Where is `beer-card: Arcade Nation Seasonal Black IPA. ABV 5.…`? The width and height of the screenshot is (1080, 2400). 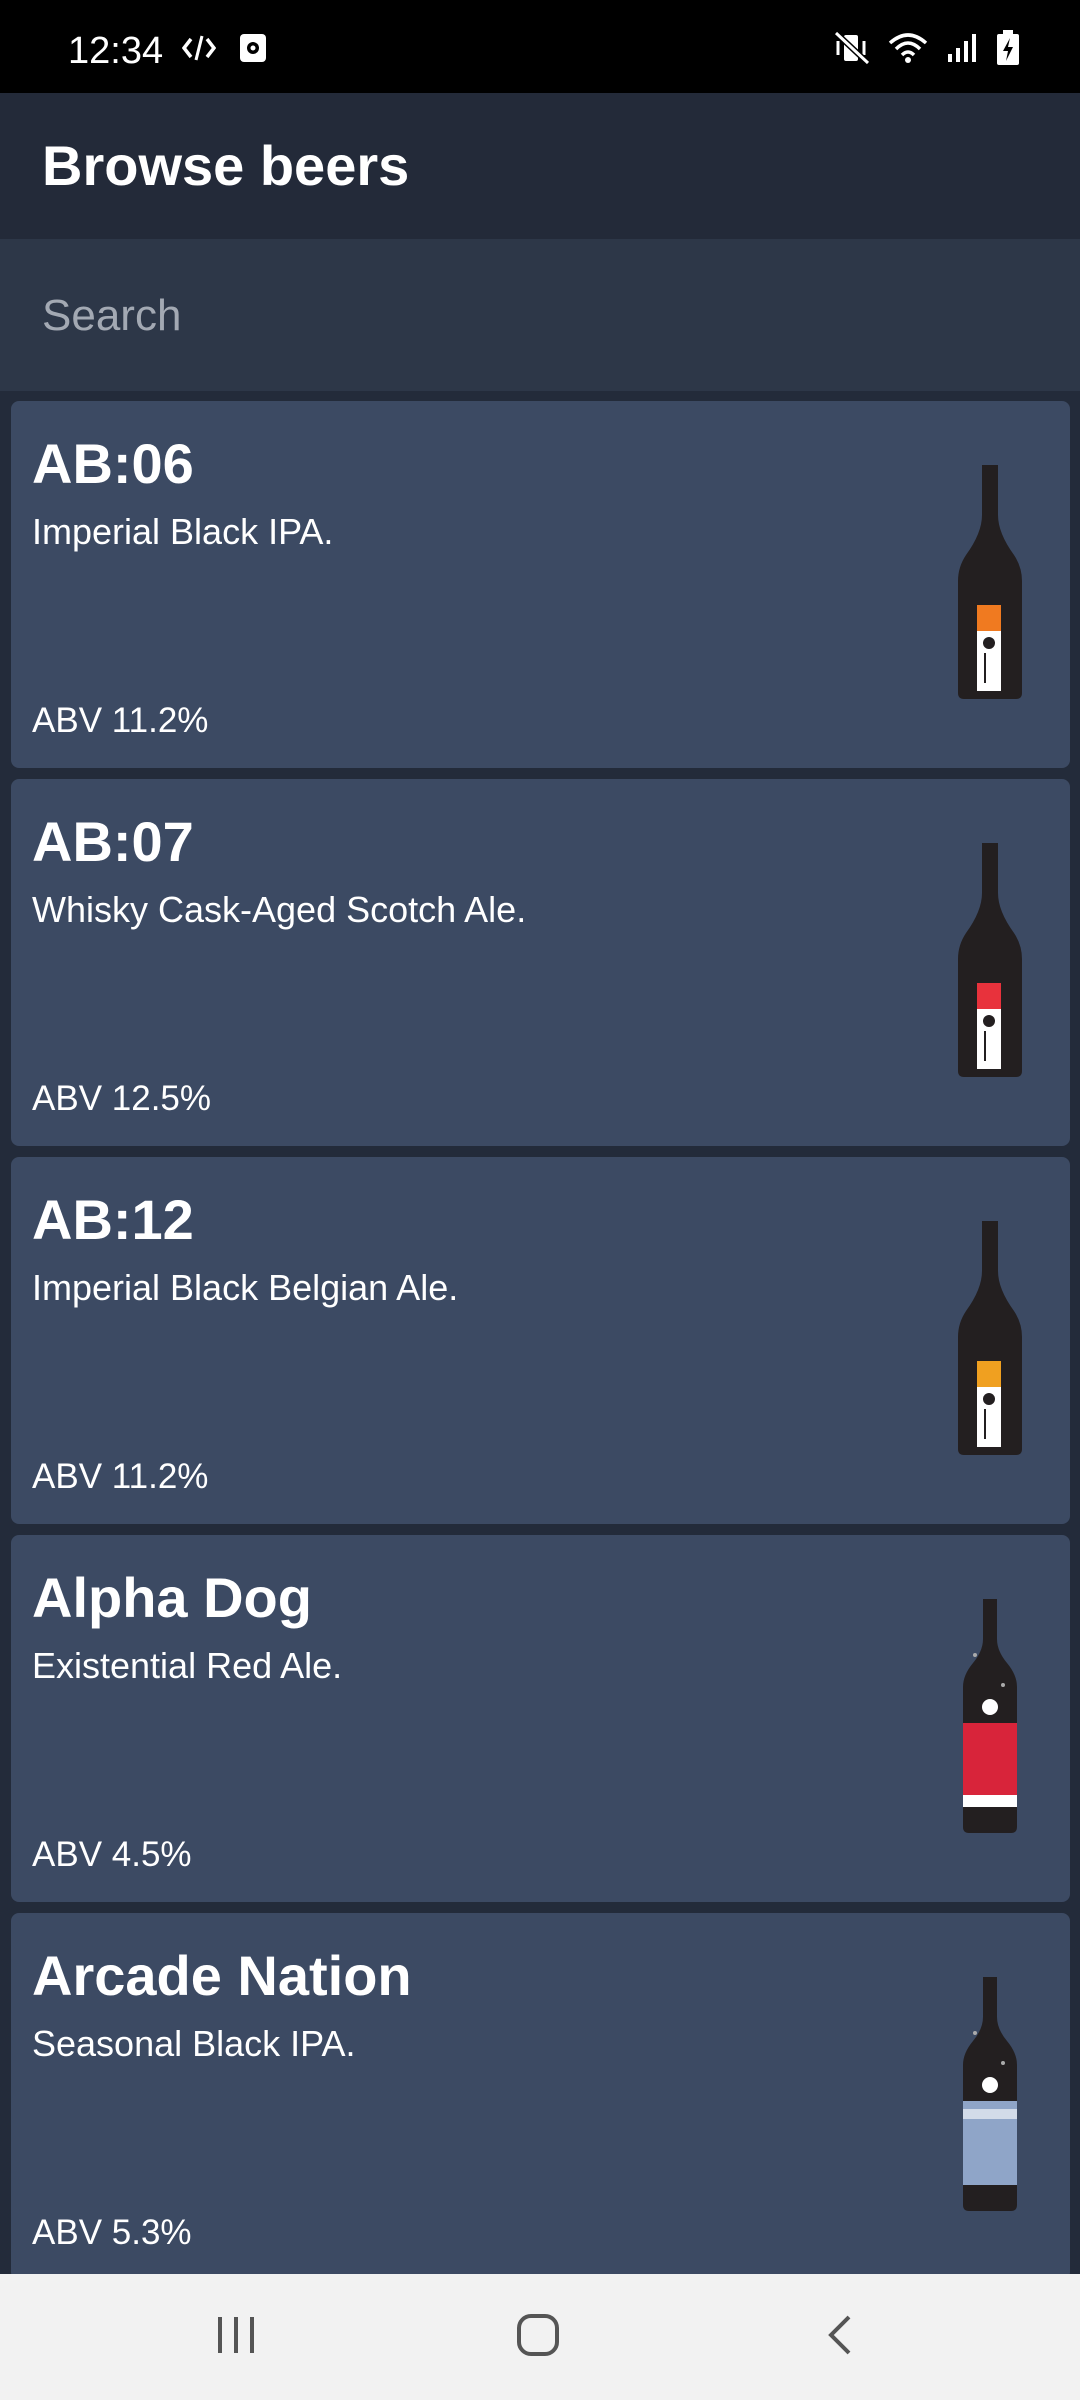
beer-card: Arcade Nation Seasonal Black IPA. ABV 5.… is located at coordinates (540, 2093).